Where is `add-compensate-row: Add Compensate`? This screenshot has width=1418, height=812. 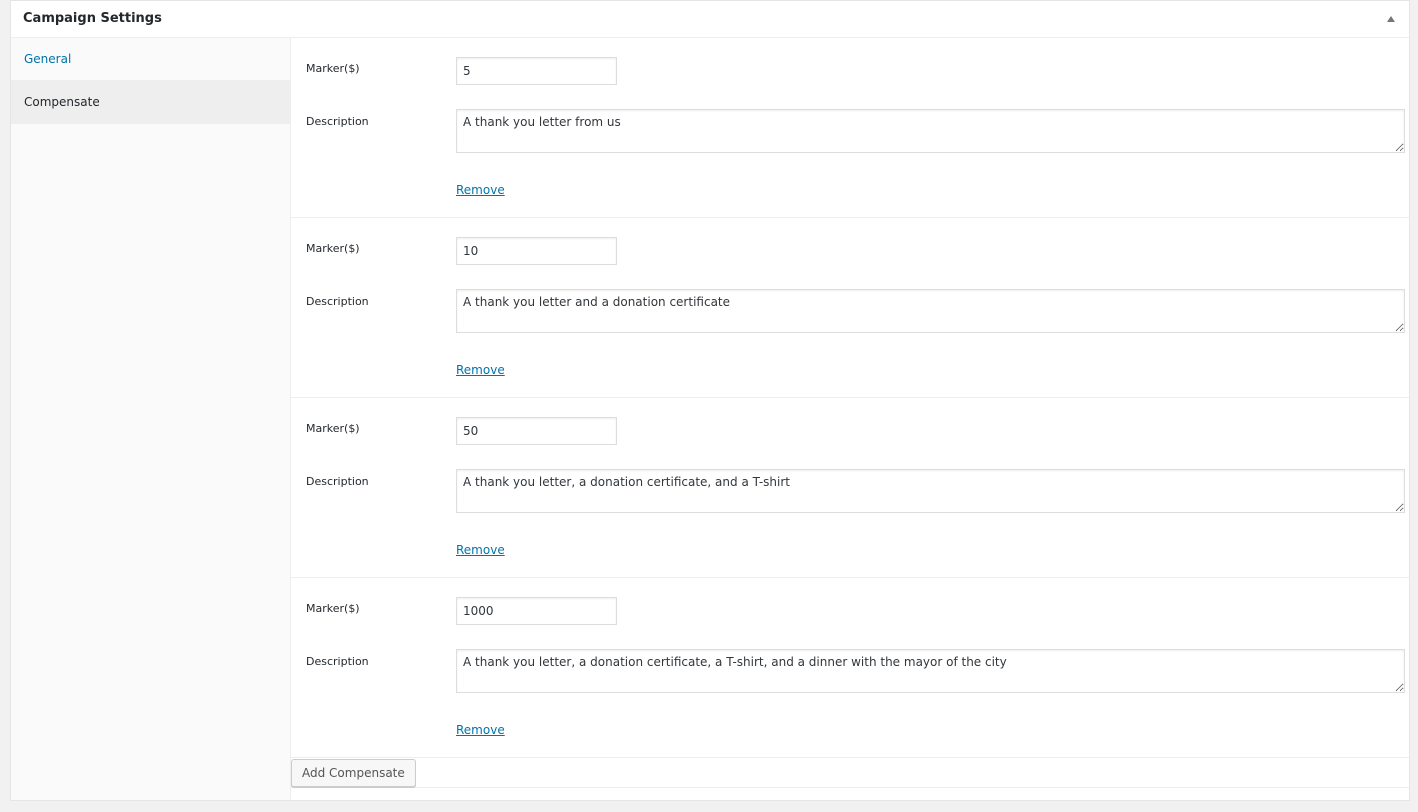
add-compensate-row: Add Compensate is located at coordinates (850, 773).